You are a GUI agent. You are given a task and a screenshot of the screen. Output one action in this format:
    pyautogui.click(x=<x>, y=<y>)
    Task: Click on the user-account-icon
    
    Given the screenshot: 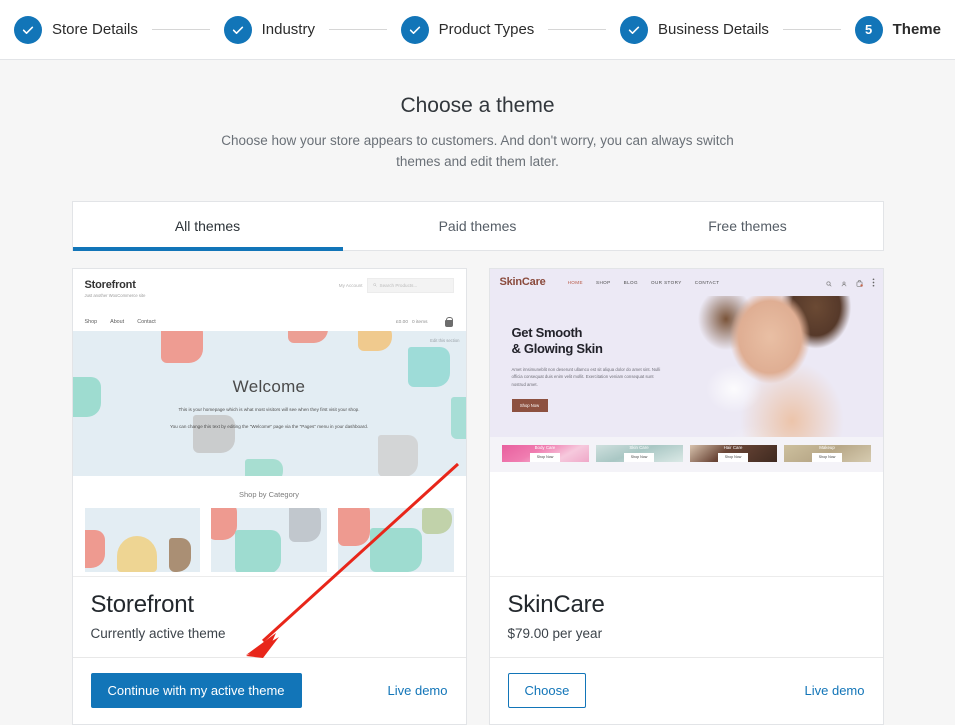 What is the action you would take?
    pyautogui.click(x=844, y=282)
    